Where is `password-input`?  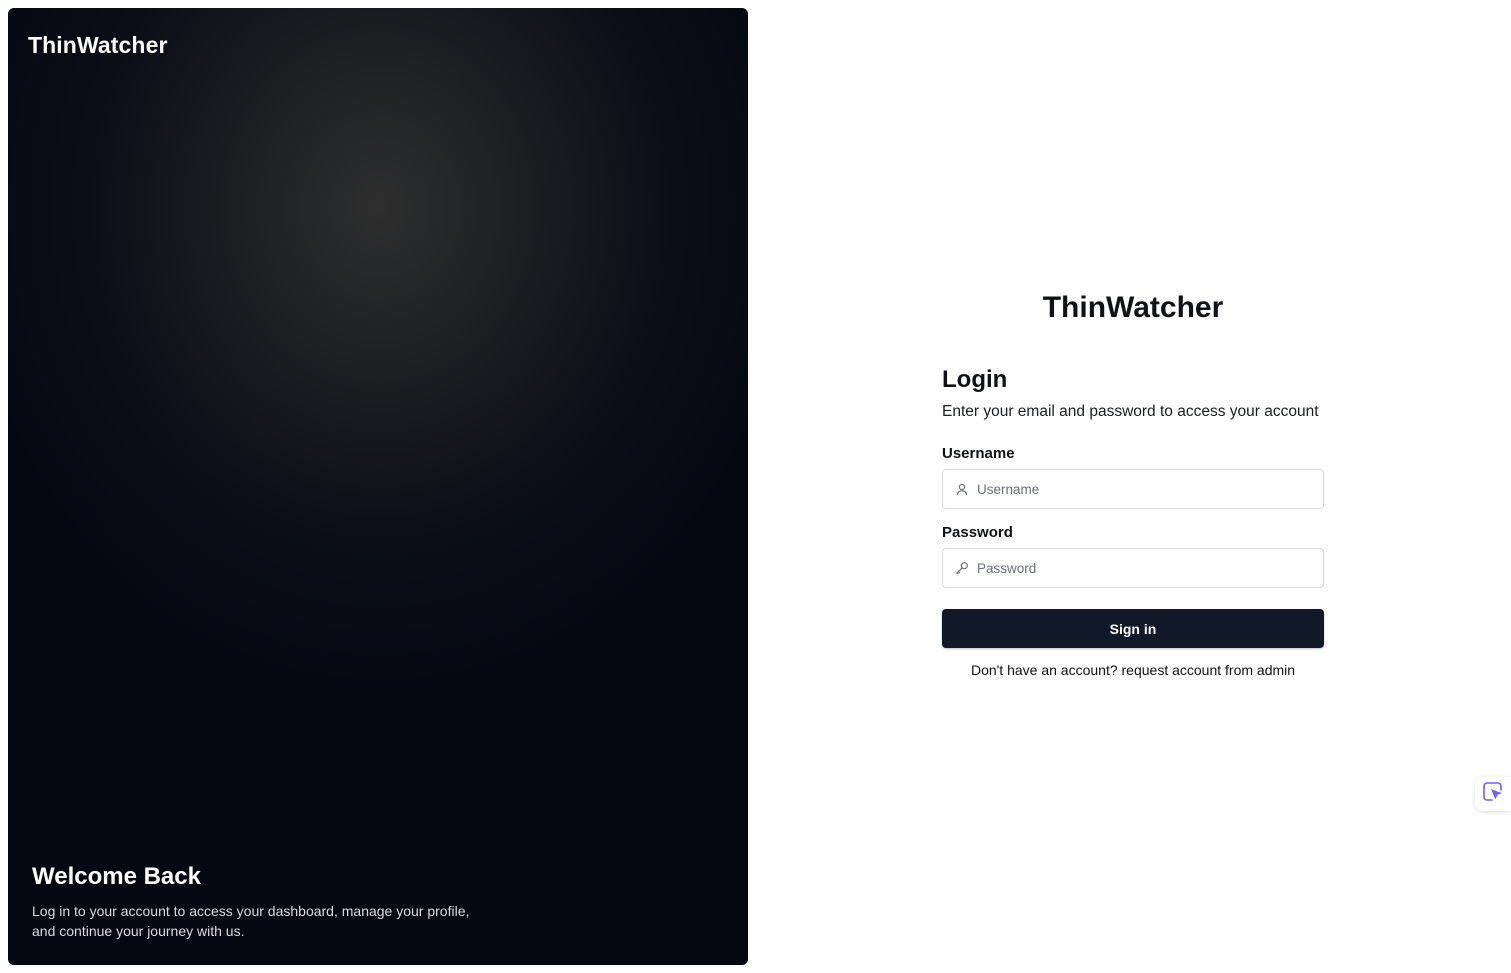
password-input is located at coordinates (1137, 568).